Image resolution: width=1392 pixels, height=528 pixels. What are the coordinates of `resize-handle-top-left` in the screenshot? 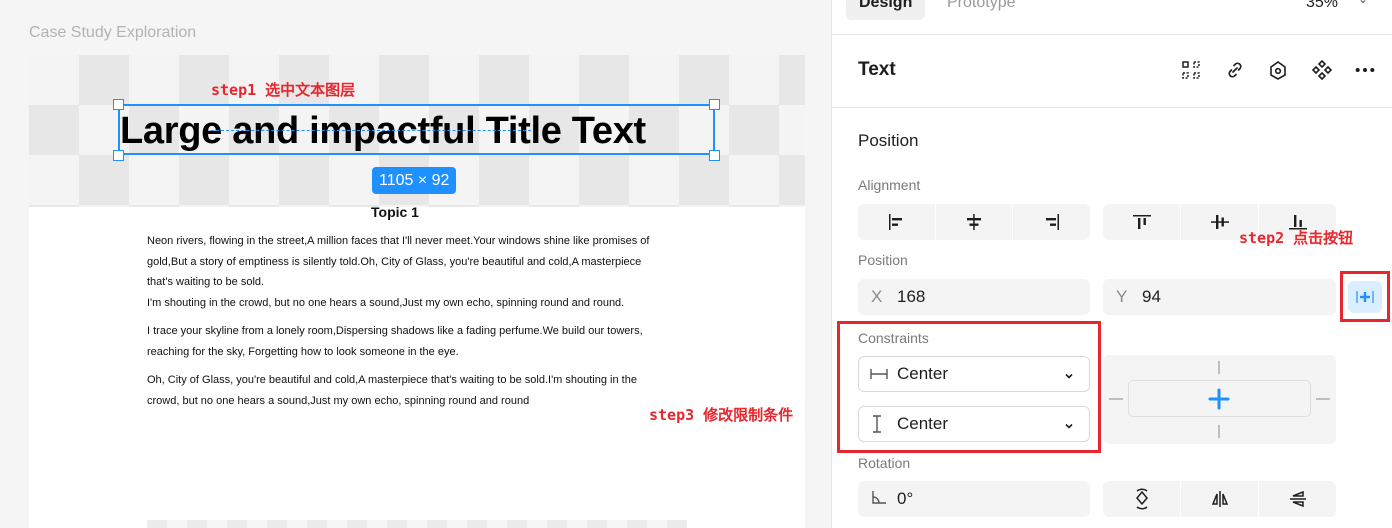 It's located at (118, 104).